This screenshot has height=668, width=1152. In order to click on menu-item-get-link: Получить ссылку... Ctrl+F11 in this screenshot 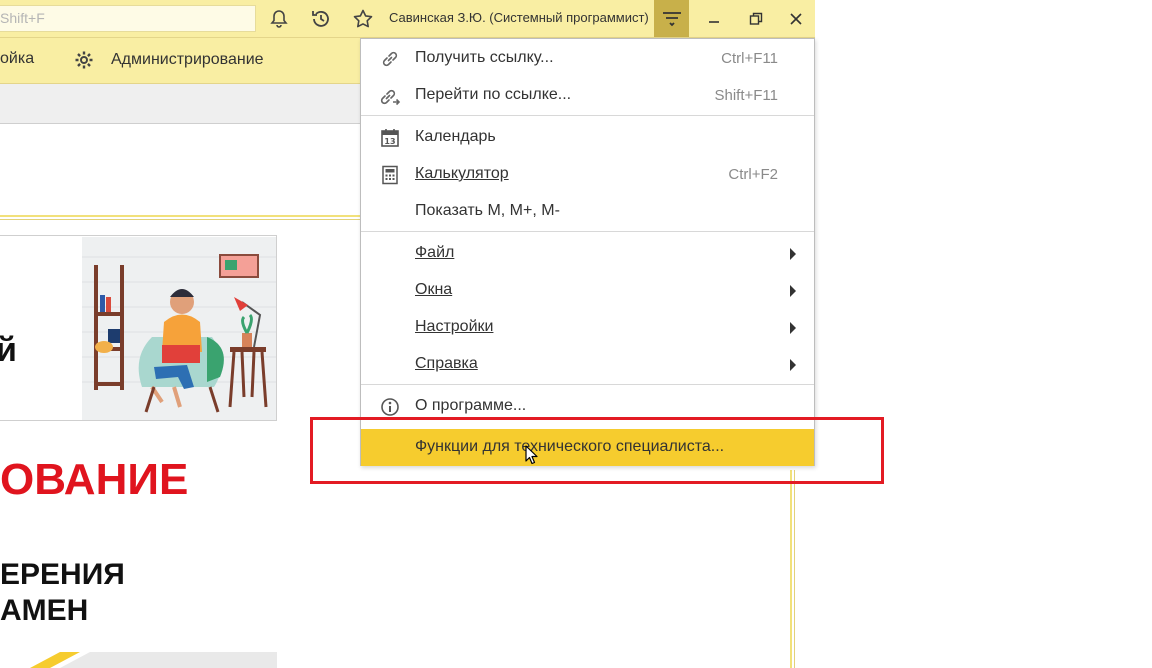, I will do `click(587, 58)`.